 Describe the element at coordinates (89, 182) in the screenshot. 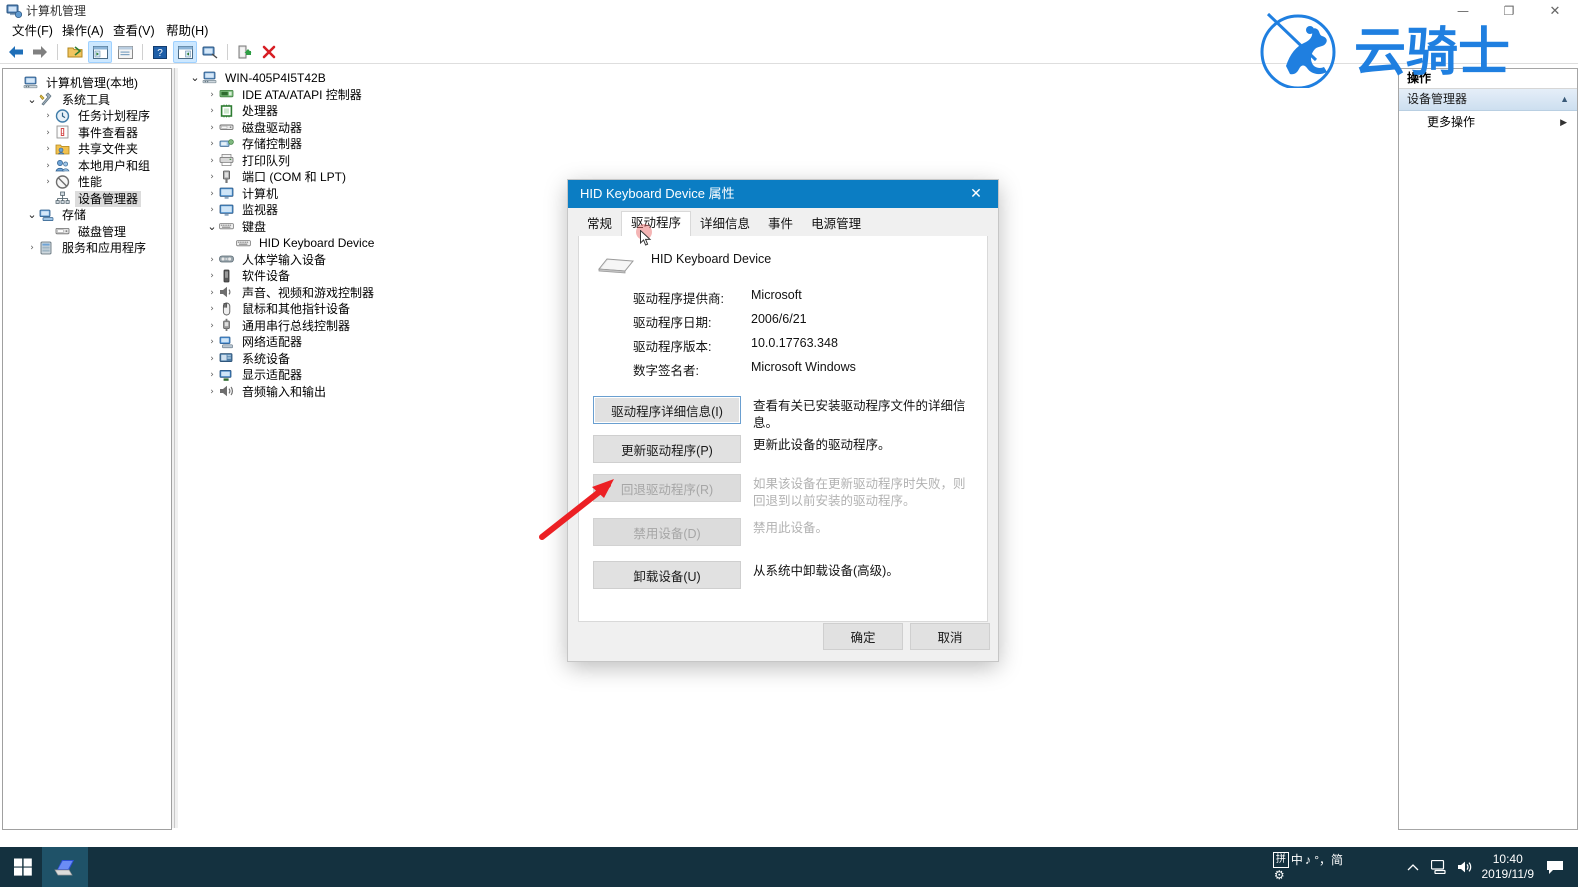

I see `tree-item: › 性能` at that location.